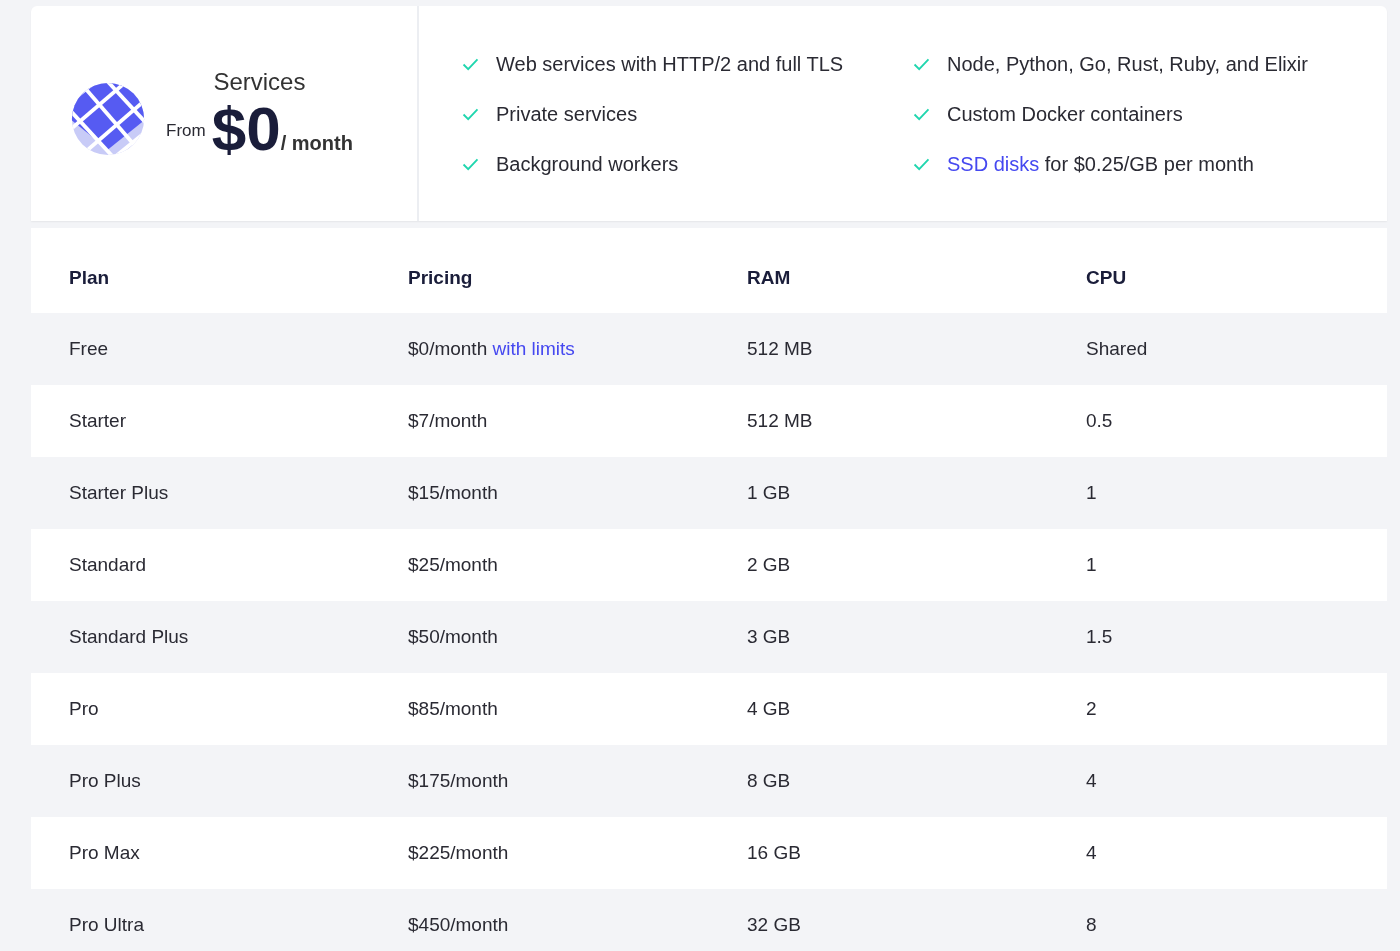  What do you see at coordinates (440, 278) in the screenshot?
I see `column-header: Pricing` at bounding box center [440, 278].